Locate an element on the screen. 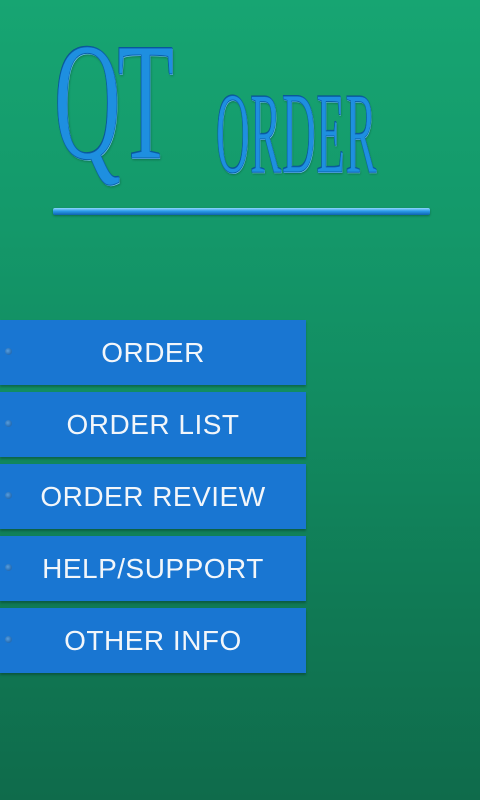 The height and width of the screenshot is (800, 480). logo-order-text: ORDER is located at coordinates (297, 134).